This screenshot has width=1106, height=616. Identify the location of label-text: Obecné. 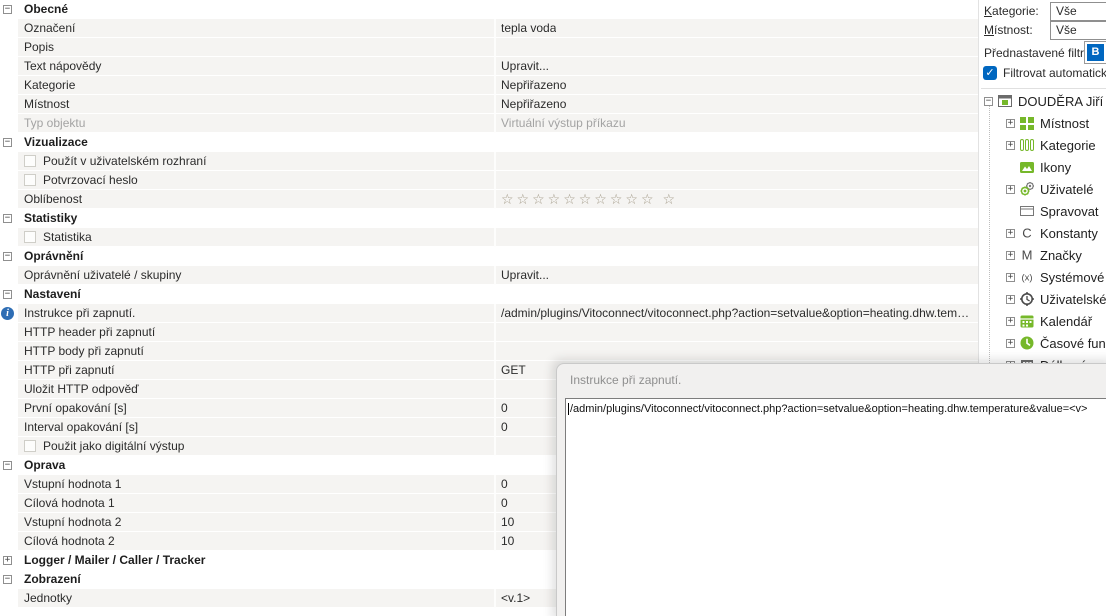
(46, 9).